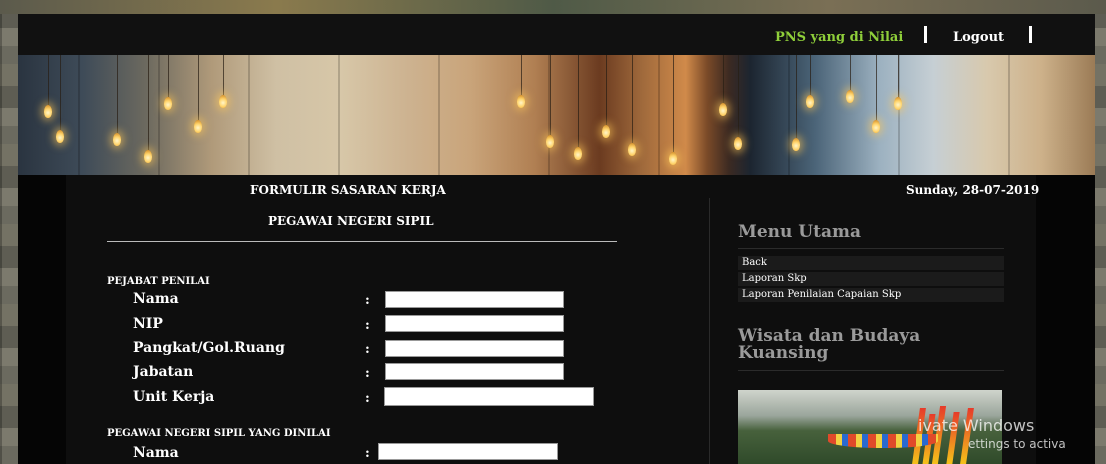 The height and width of the screenshot is (464, 1106). What do you see at coordinates (474, 299) in the screenshot?
I see `penilai-nama-input` at bounding box center [474, 299].